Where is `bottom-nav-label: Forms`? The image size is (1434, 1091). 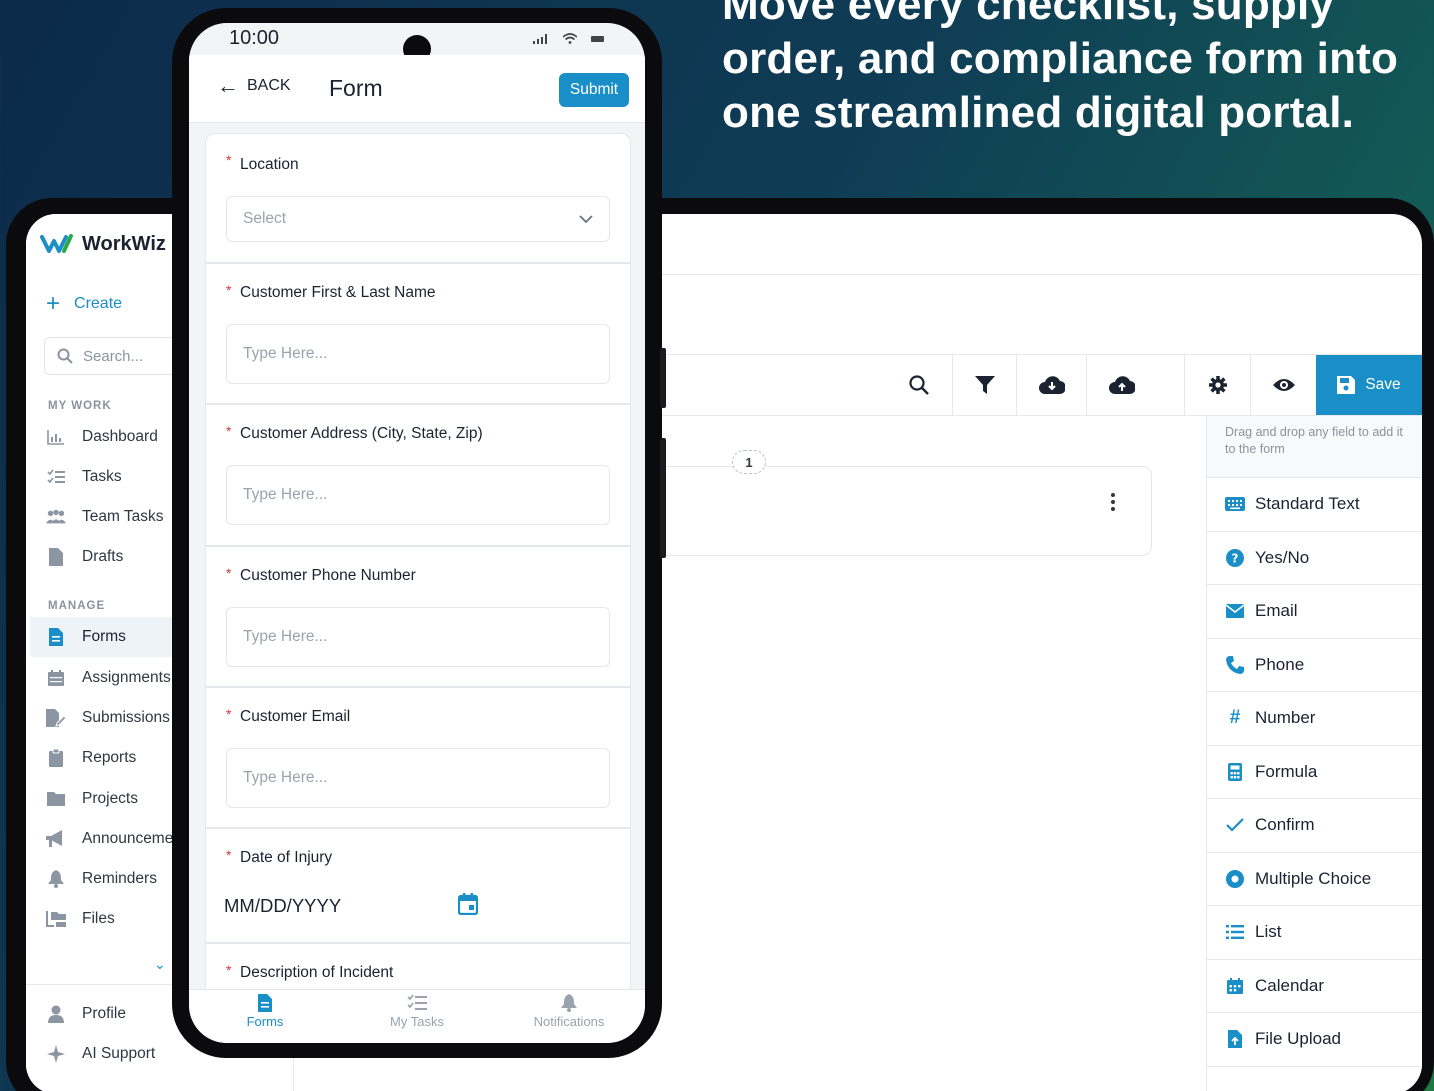
bottom-nav-label: Forms is located at coordinates (265, 1021).